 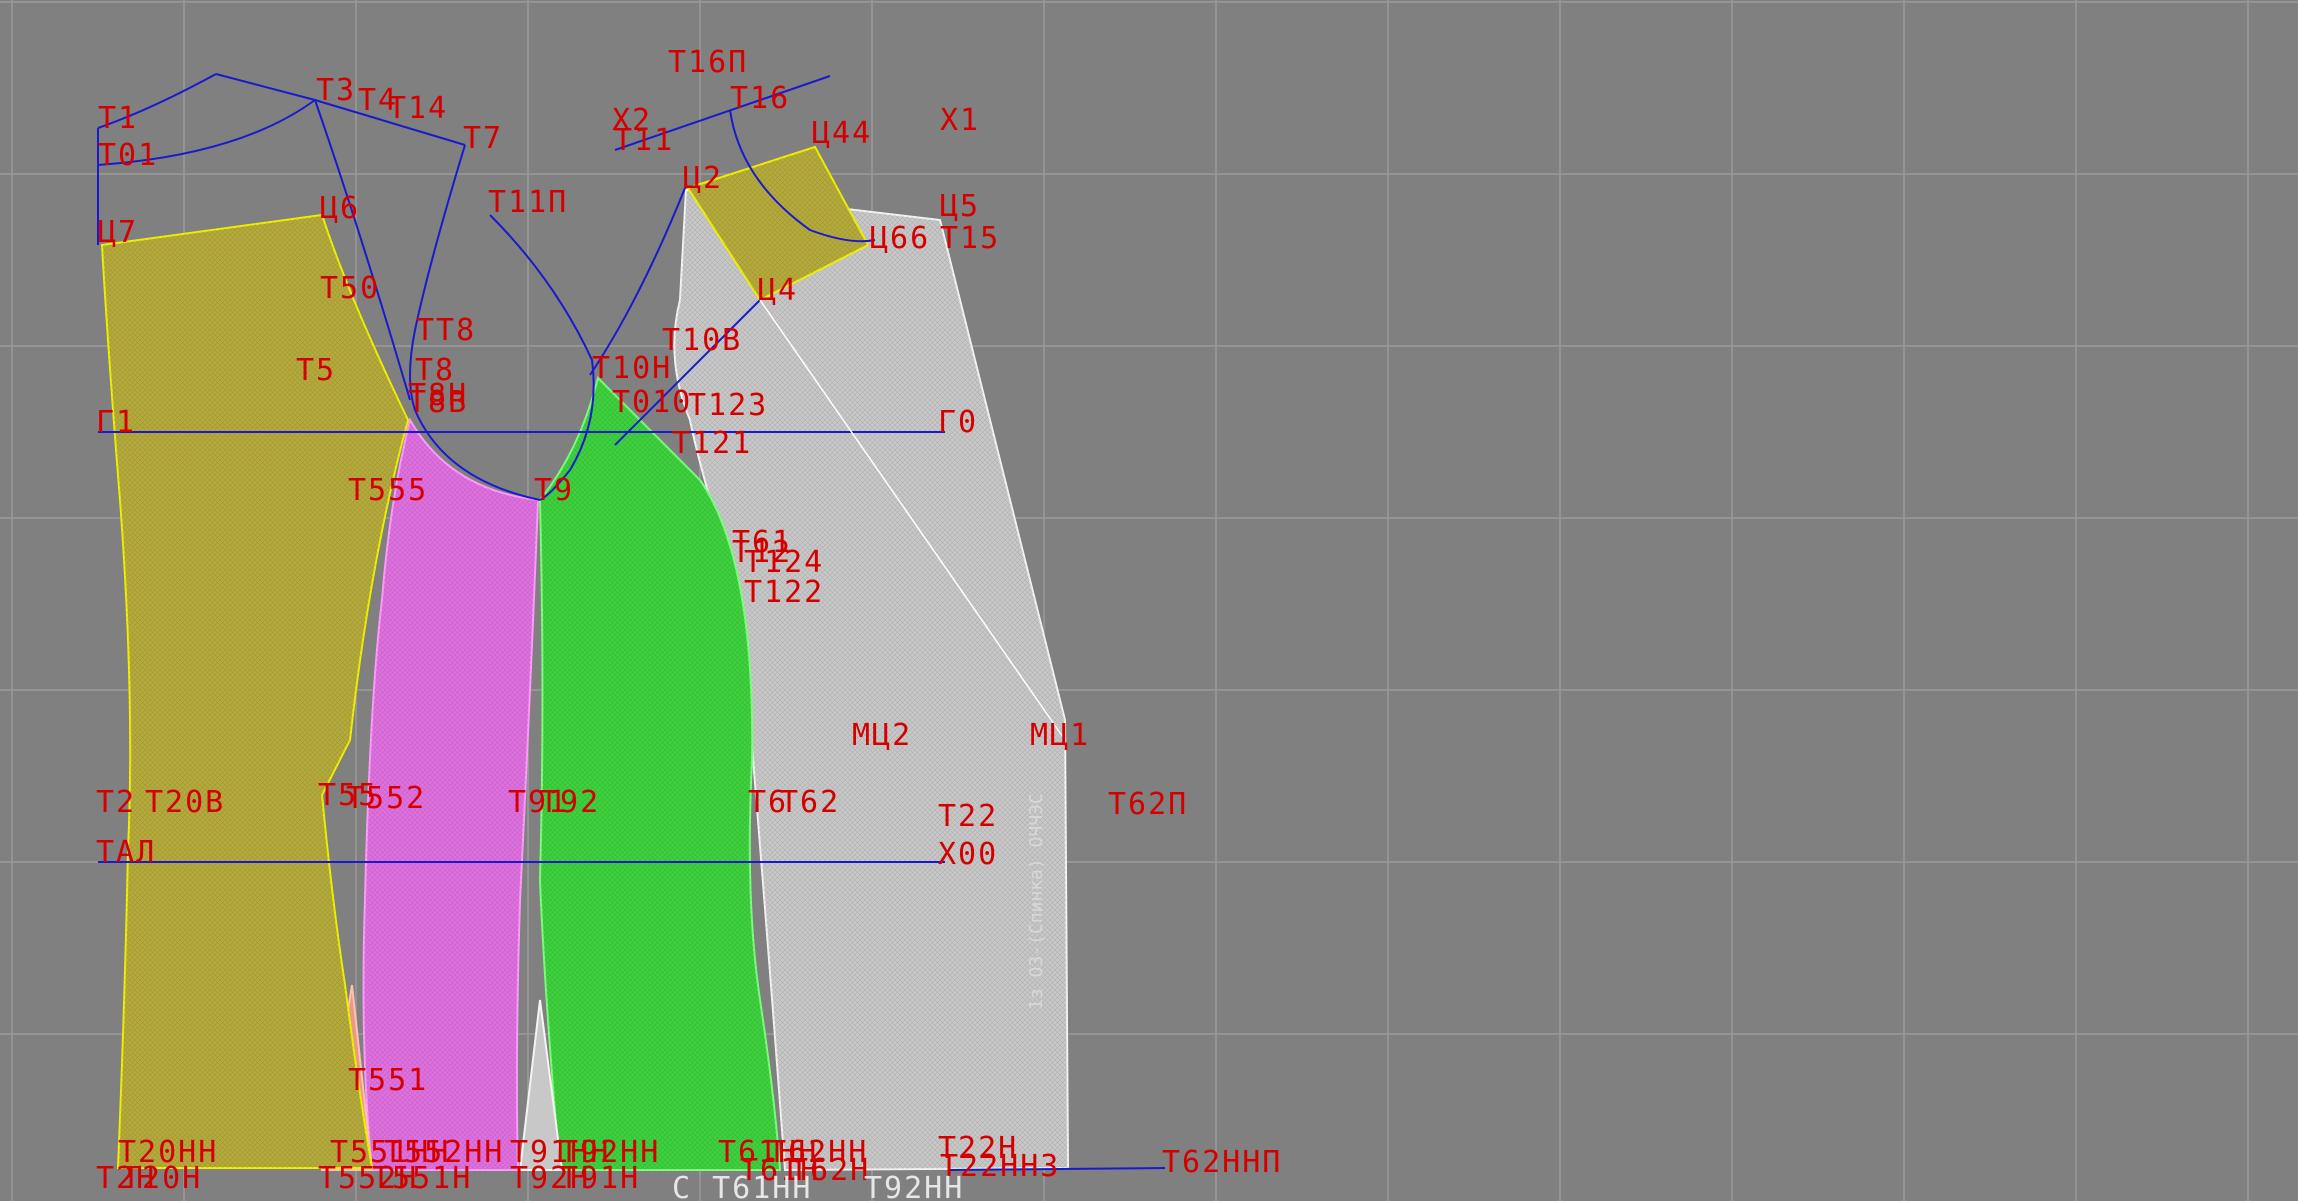 I want to click on lbl-t11: Т11, so click(x=644, y=140).